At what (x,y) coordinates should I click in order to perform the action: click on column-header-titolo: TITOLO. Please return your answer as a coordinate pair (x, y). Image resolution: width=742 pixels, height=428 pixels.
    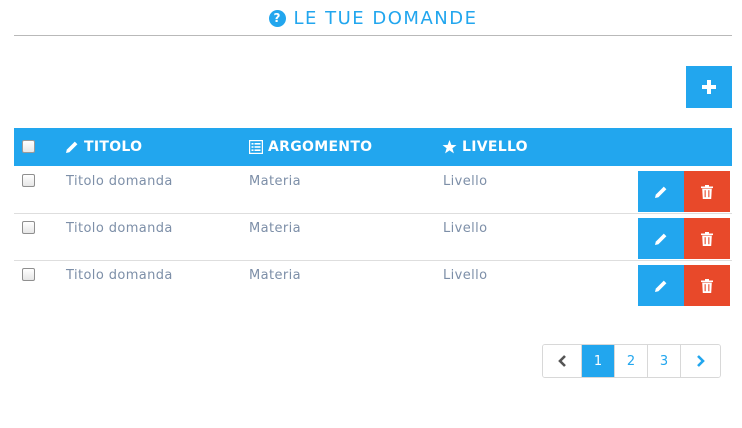
    Looking at the image, I should click on (103, 147).